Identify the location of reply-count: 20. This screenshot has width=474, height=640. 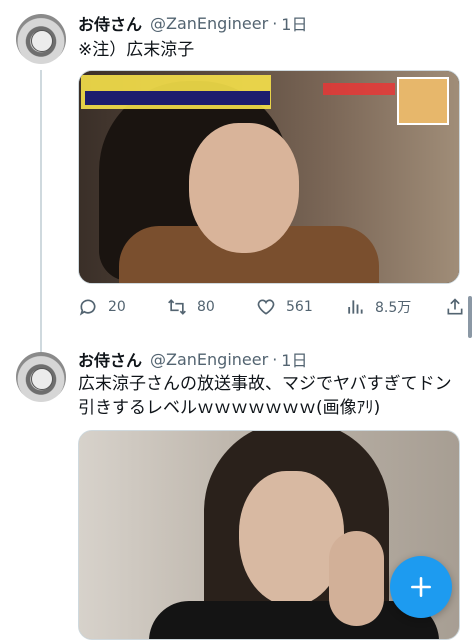
(117, 307).